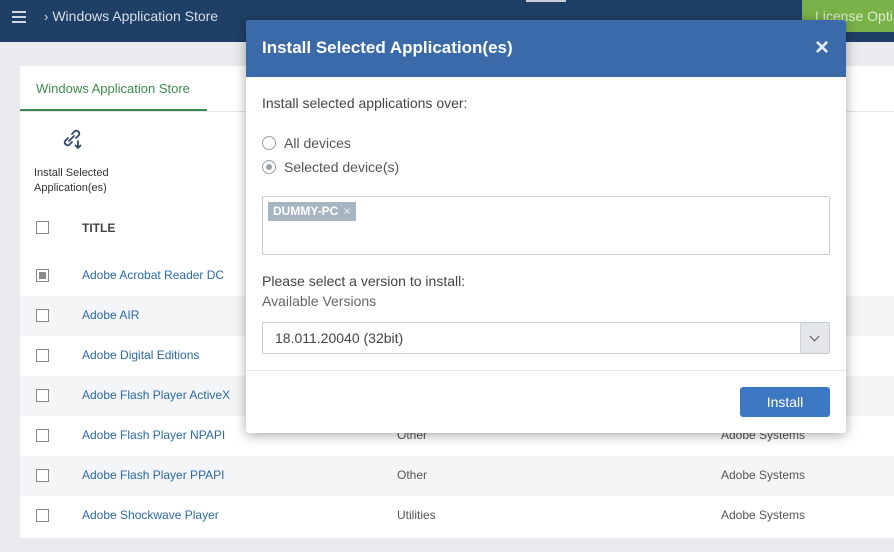 The height and width of the screenshot is (552, 894). I want to click on version-select: 18.011.20040 (32bit), so click(546, 338).